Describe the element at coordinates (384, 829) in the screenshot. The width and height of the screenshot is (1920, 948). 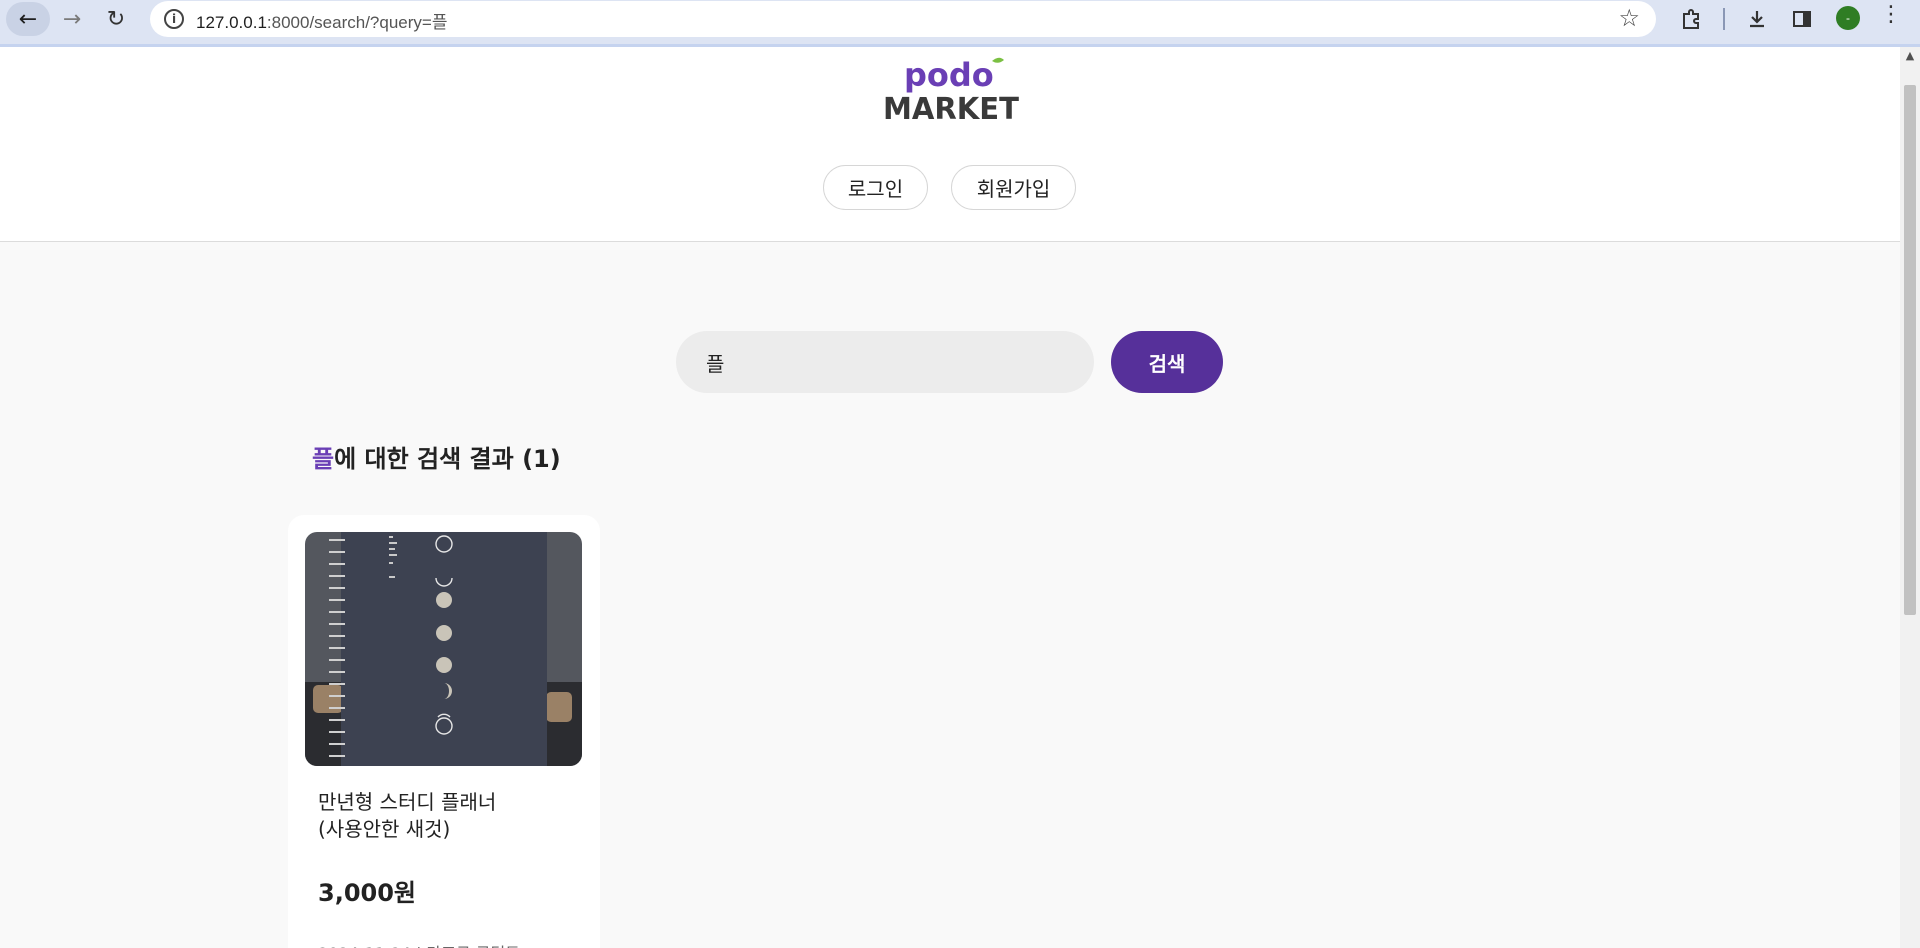
I see `product-title-line2: (사용안한 새것)` at that location.